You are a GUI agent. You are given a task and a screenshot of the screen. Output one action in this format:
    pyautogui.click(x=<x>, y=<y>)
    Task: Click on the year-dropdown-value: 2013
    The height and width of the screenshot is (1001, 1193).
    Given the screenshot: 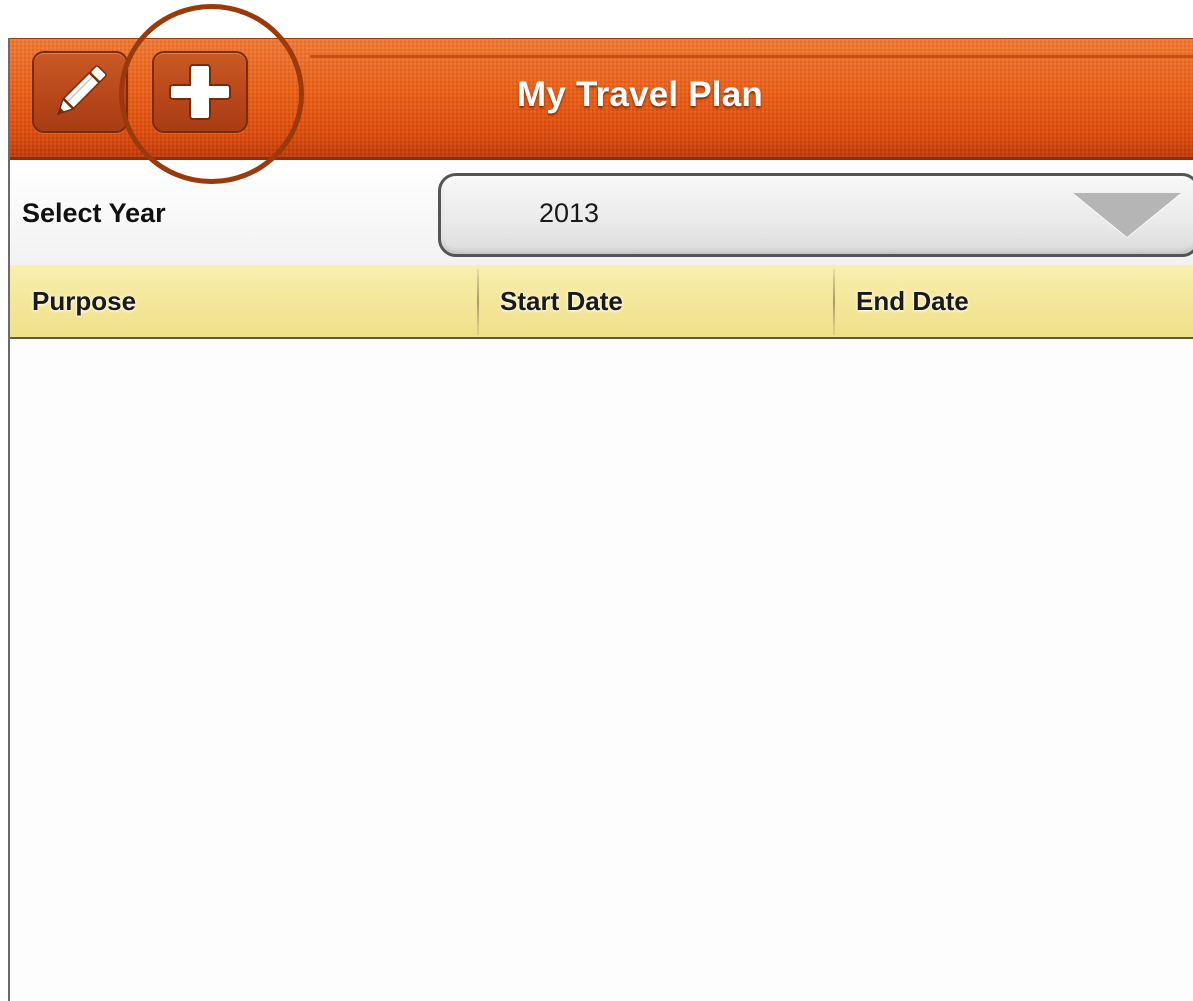 What is the action you would take?
    pyautogui.click(x=569, y=213)
    